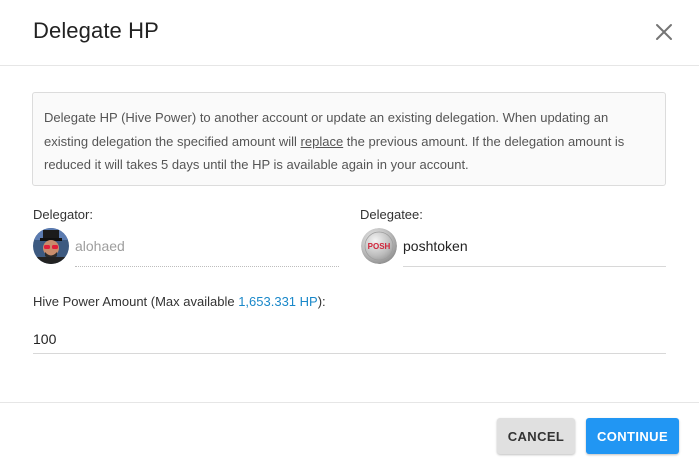  What do you see at coordinates (664, 32) in the screenshot?
I see `close-icon` at bounding box center [664, 32].